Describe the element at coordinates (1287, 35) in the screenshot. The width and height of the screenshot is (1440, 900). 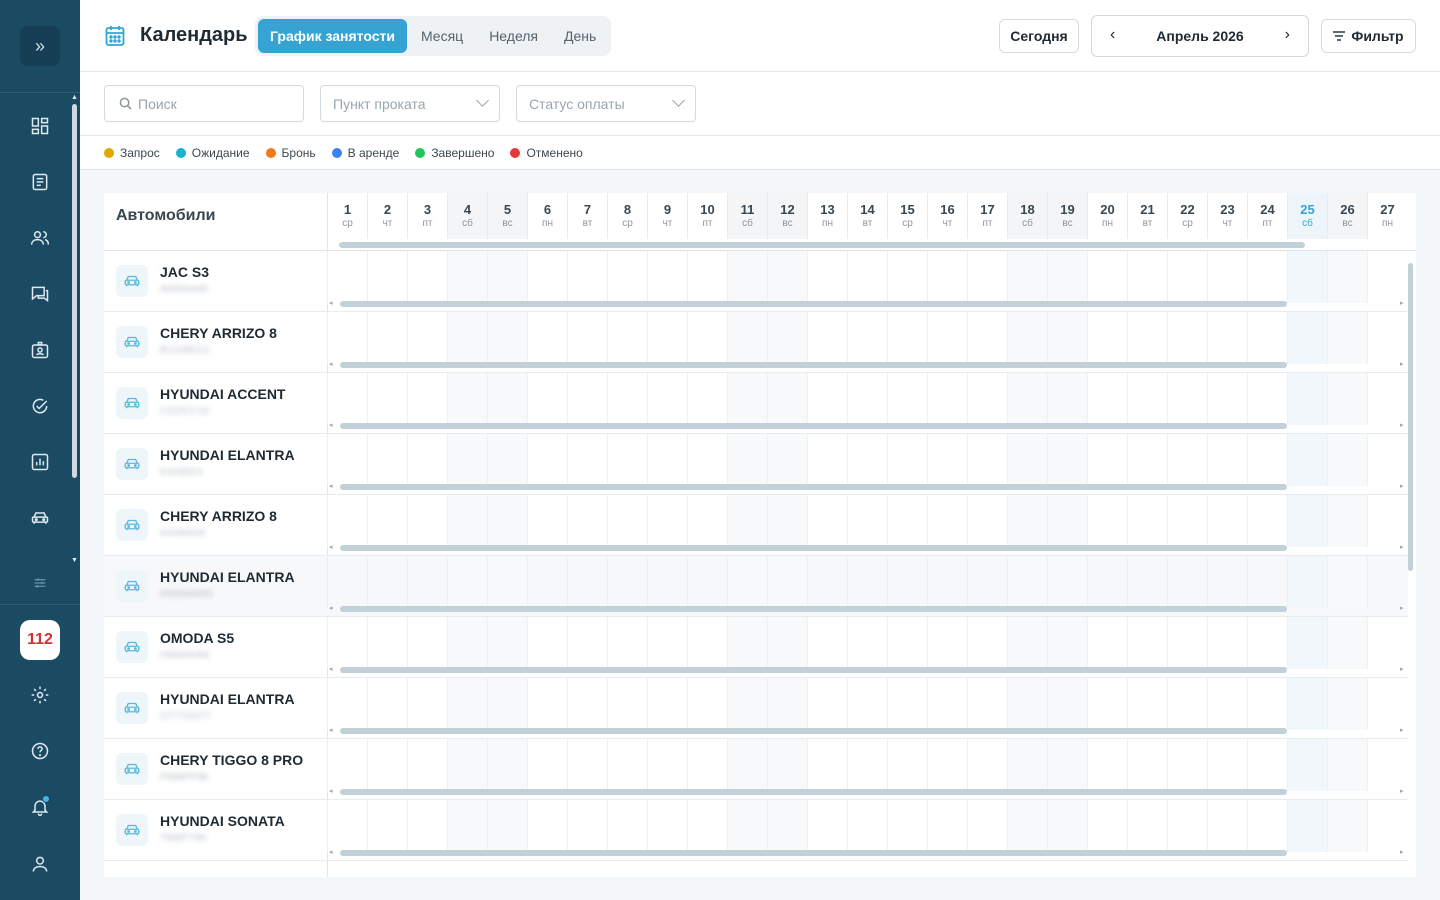
I see `next-month-icon: ›` at that location.